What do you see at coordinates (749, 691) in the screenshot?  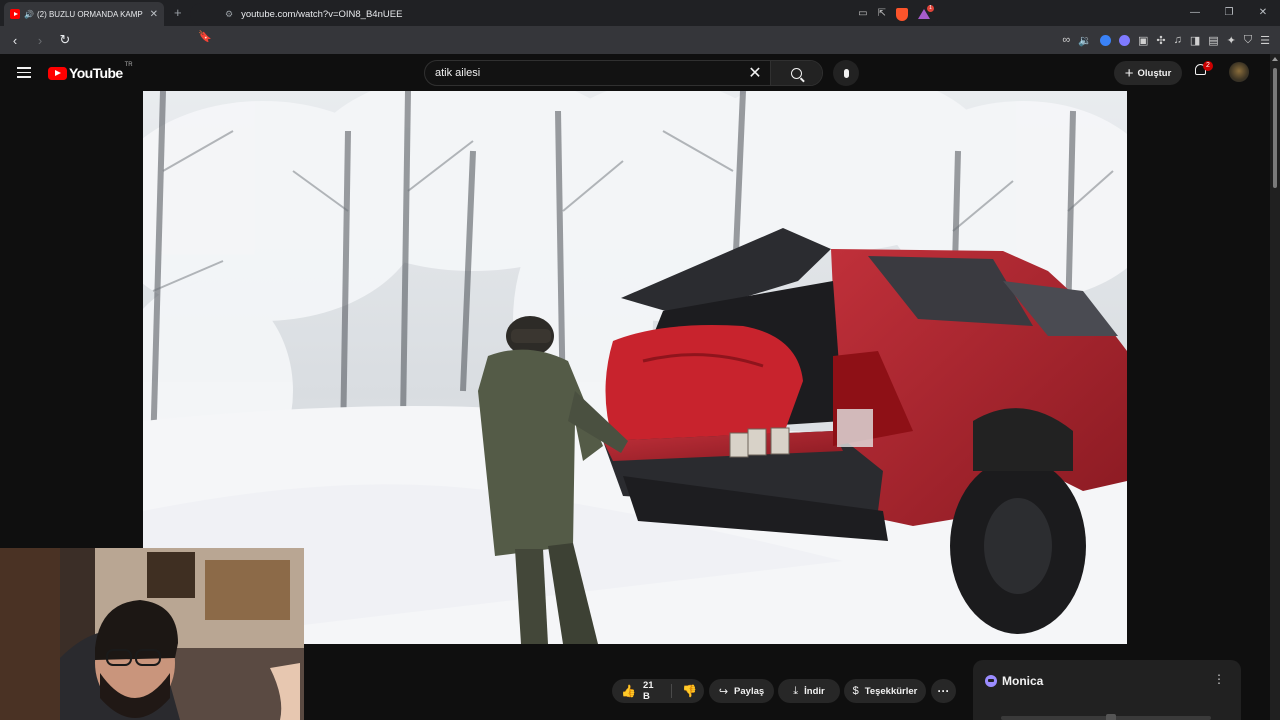 I see `share-label: Paylaş` at bounding box center [749, 691].